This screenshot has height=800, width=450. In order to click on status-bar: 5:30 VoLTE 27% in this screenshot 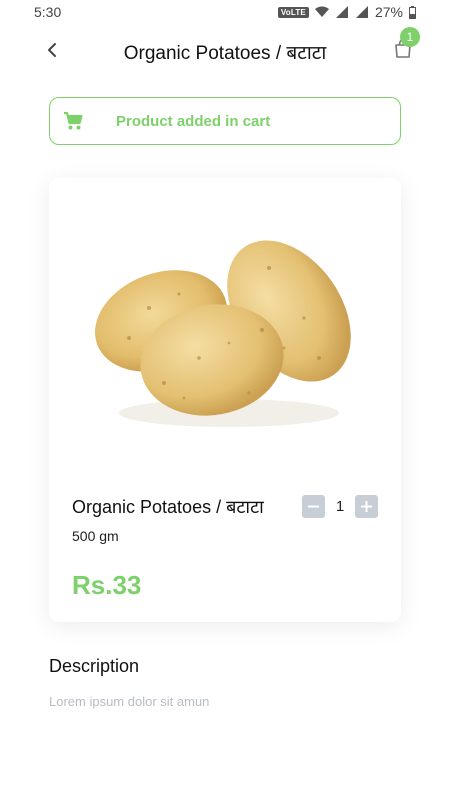, I will do `click(225, 12)`.